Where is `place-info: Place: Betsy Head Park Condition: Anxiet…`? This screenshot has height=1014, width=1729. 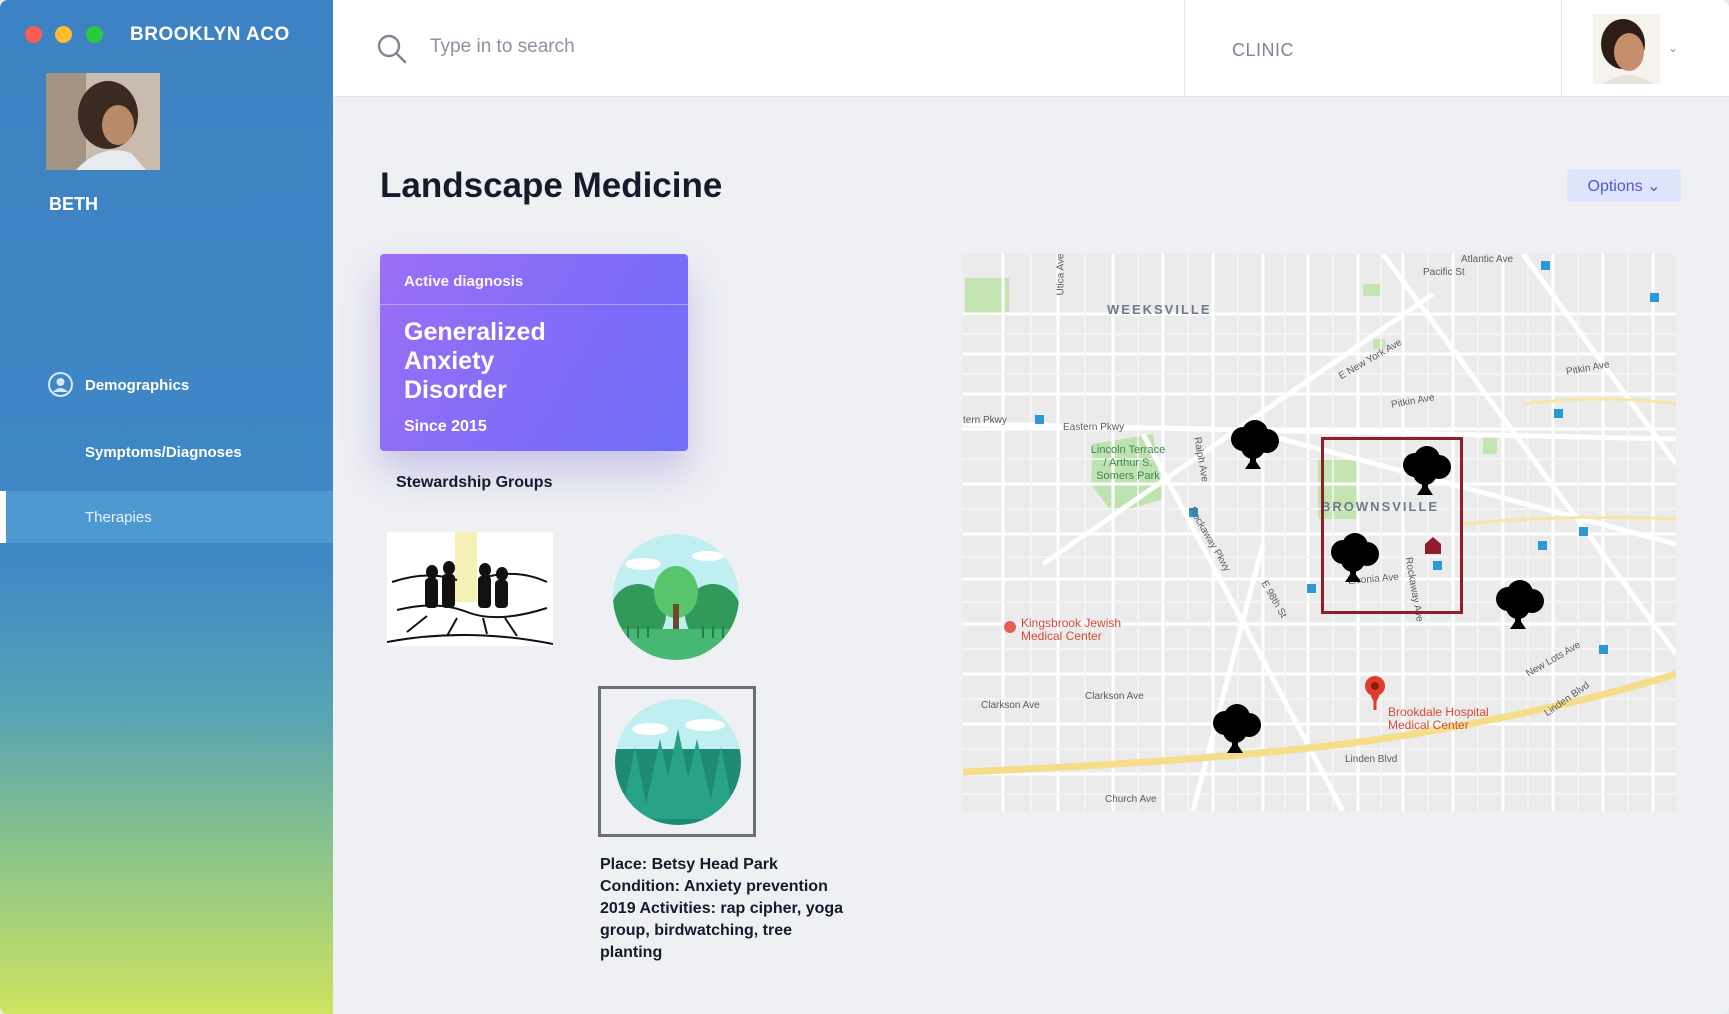 place-info: Place: Betsy Head Park Condition: Anxiet… is located at coordinates (725, 909).